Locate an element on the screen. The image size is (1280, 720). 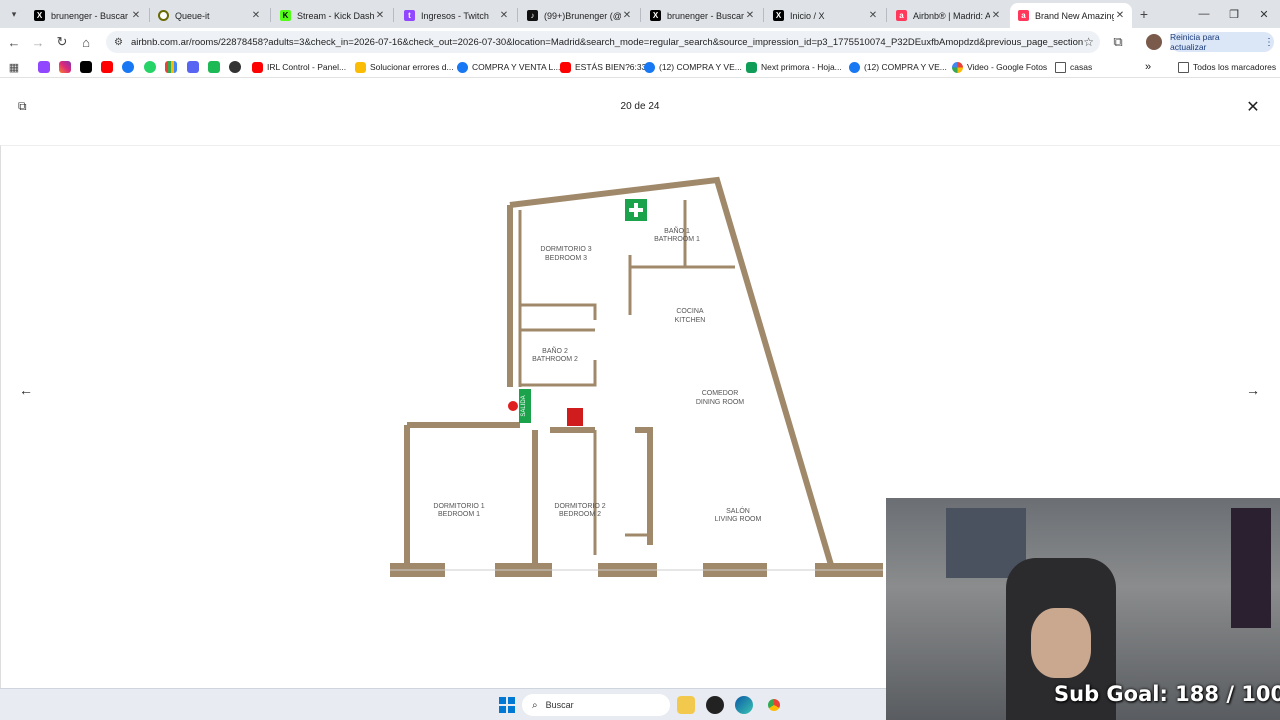
youtube-bookmark-icon is located at coordinates (107, 67).